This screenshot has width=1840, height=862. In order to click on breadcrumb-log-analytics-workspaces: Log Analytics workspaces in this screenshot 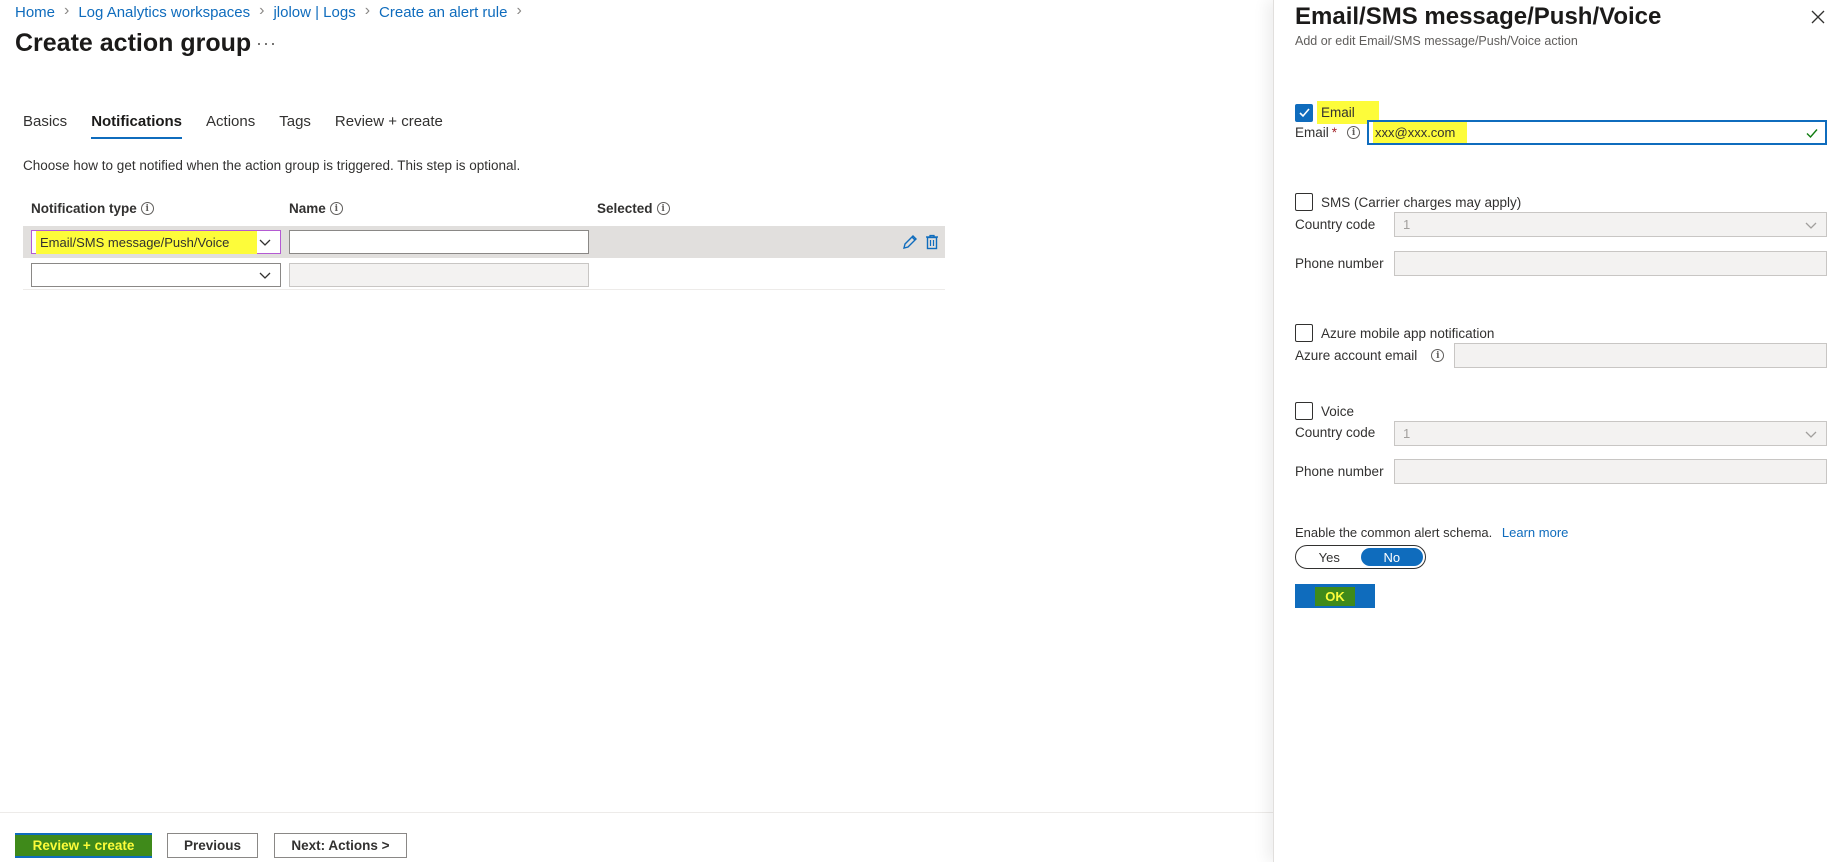, I will do `click(164, 12)`.